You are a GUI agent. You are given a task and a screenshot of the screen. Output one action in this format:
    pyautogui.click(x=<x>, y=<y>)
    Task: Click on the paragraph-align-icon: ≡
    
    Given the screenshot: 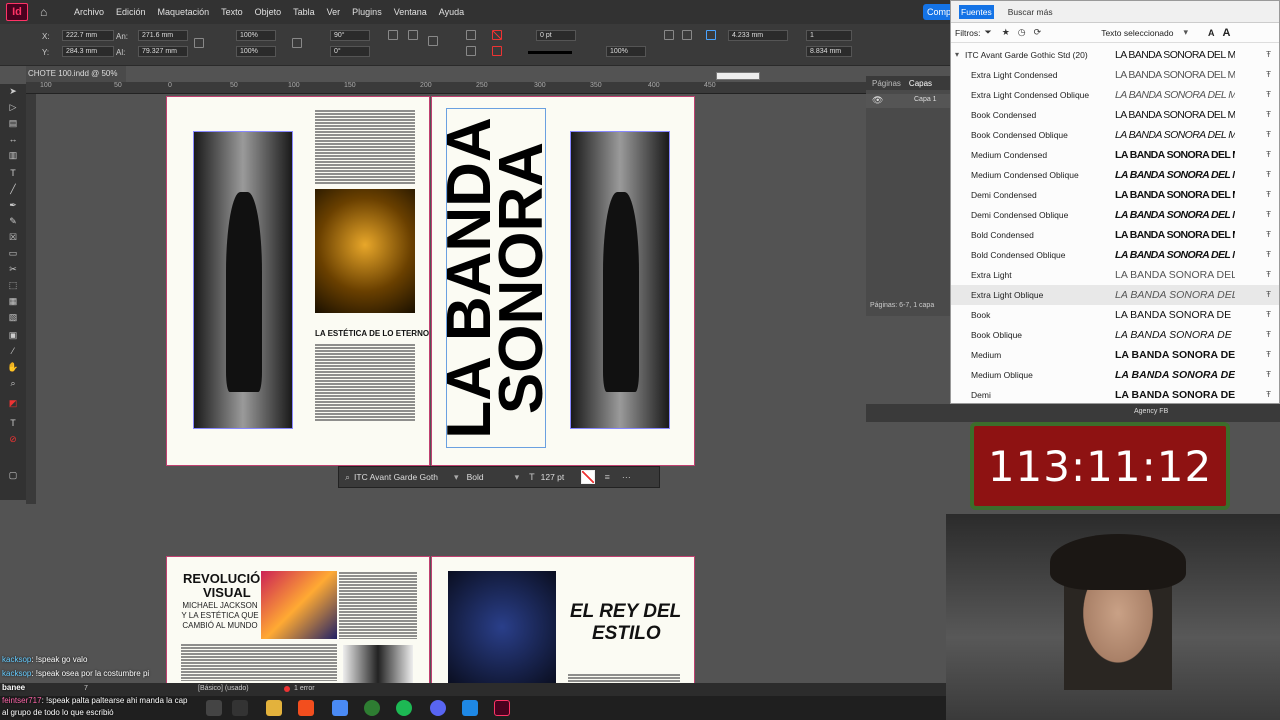 What is the action you would take?
    pyautogui.click(x=607, y=477)
    